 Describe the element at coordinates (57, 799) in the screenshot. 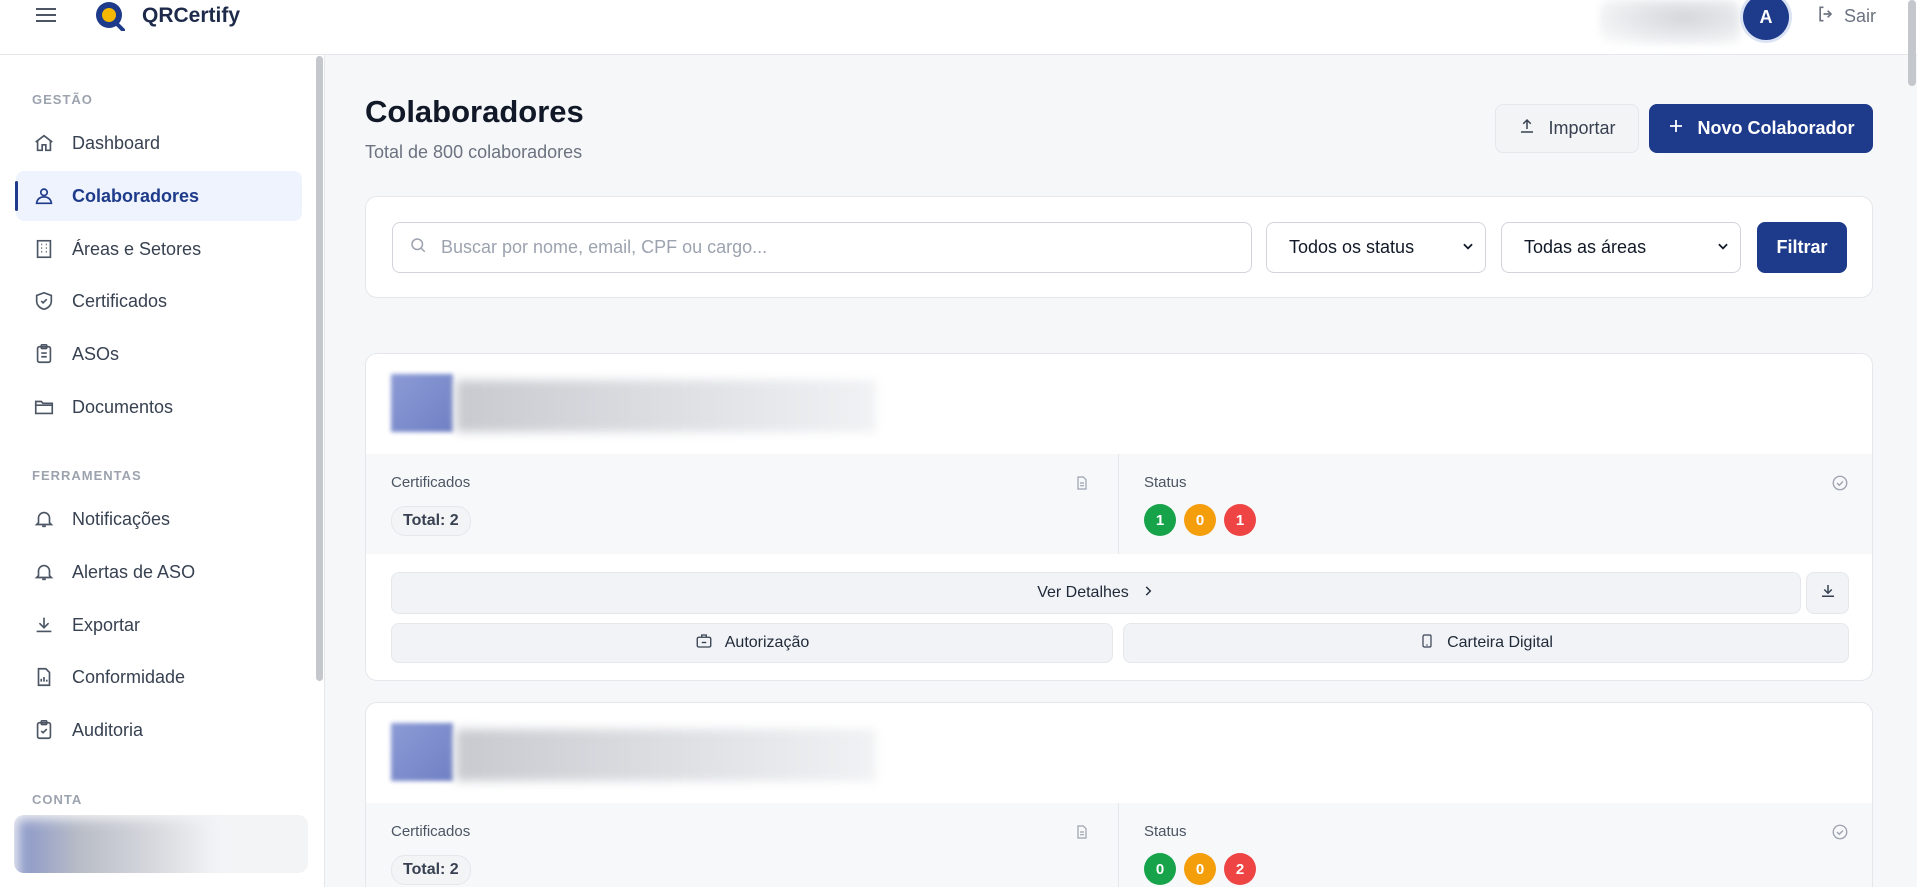

I see `section-title-conta: CONTA` at that location.